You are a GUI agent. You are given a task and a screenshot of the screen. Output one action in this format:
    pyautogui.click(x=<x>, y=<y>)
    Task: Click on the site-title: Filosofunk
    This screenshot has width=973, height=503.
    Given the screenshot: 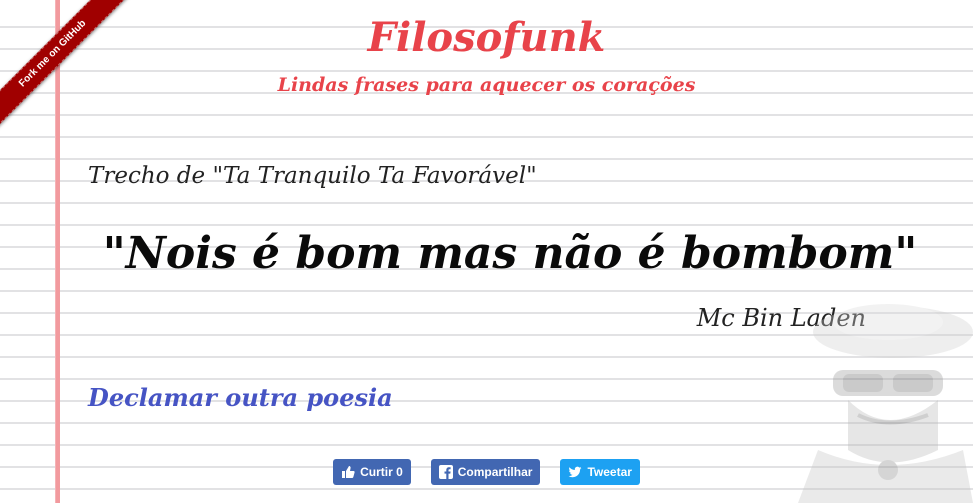 What is the action you would take?
    pyautogui.click(x=486, y=37)
    